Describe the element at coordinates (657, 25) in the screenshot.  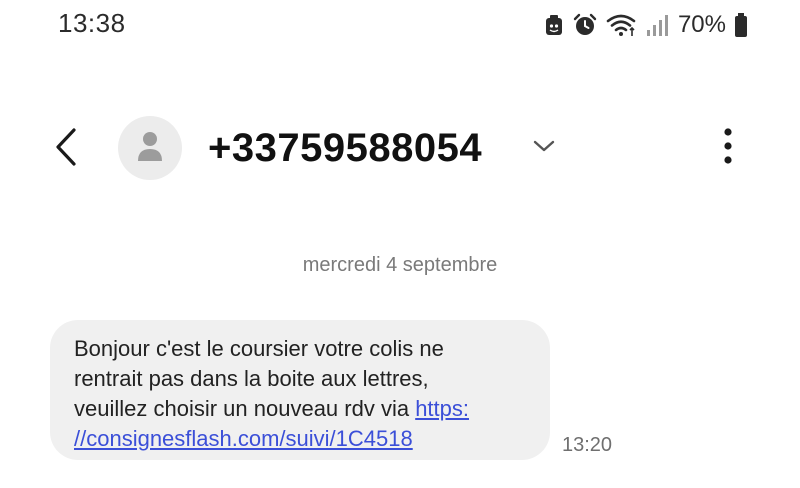
I see `signal-icon` at that location.